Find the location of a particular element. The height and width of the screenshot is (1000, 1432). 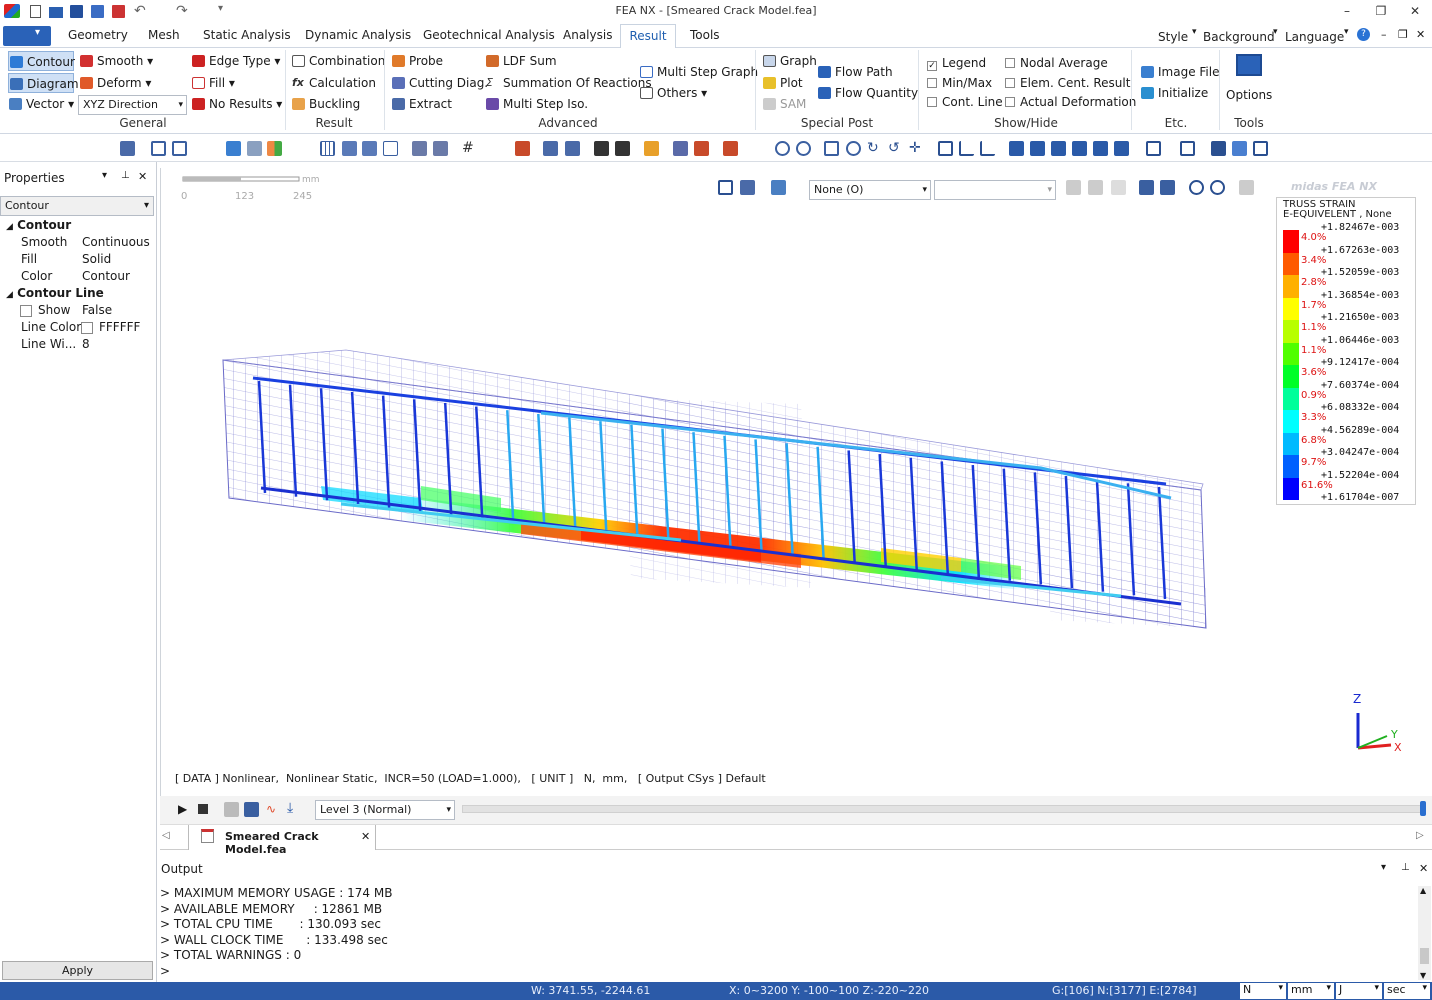

pin-icon: ⊥ is located at coordinates (125, 175).